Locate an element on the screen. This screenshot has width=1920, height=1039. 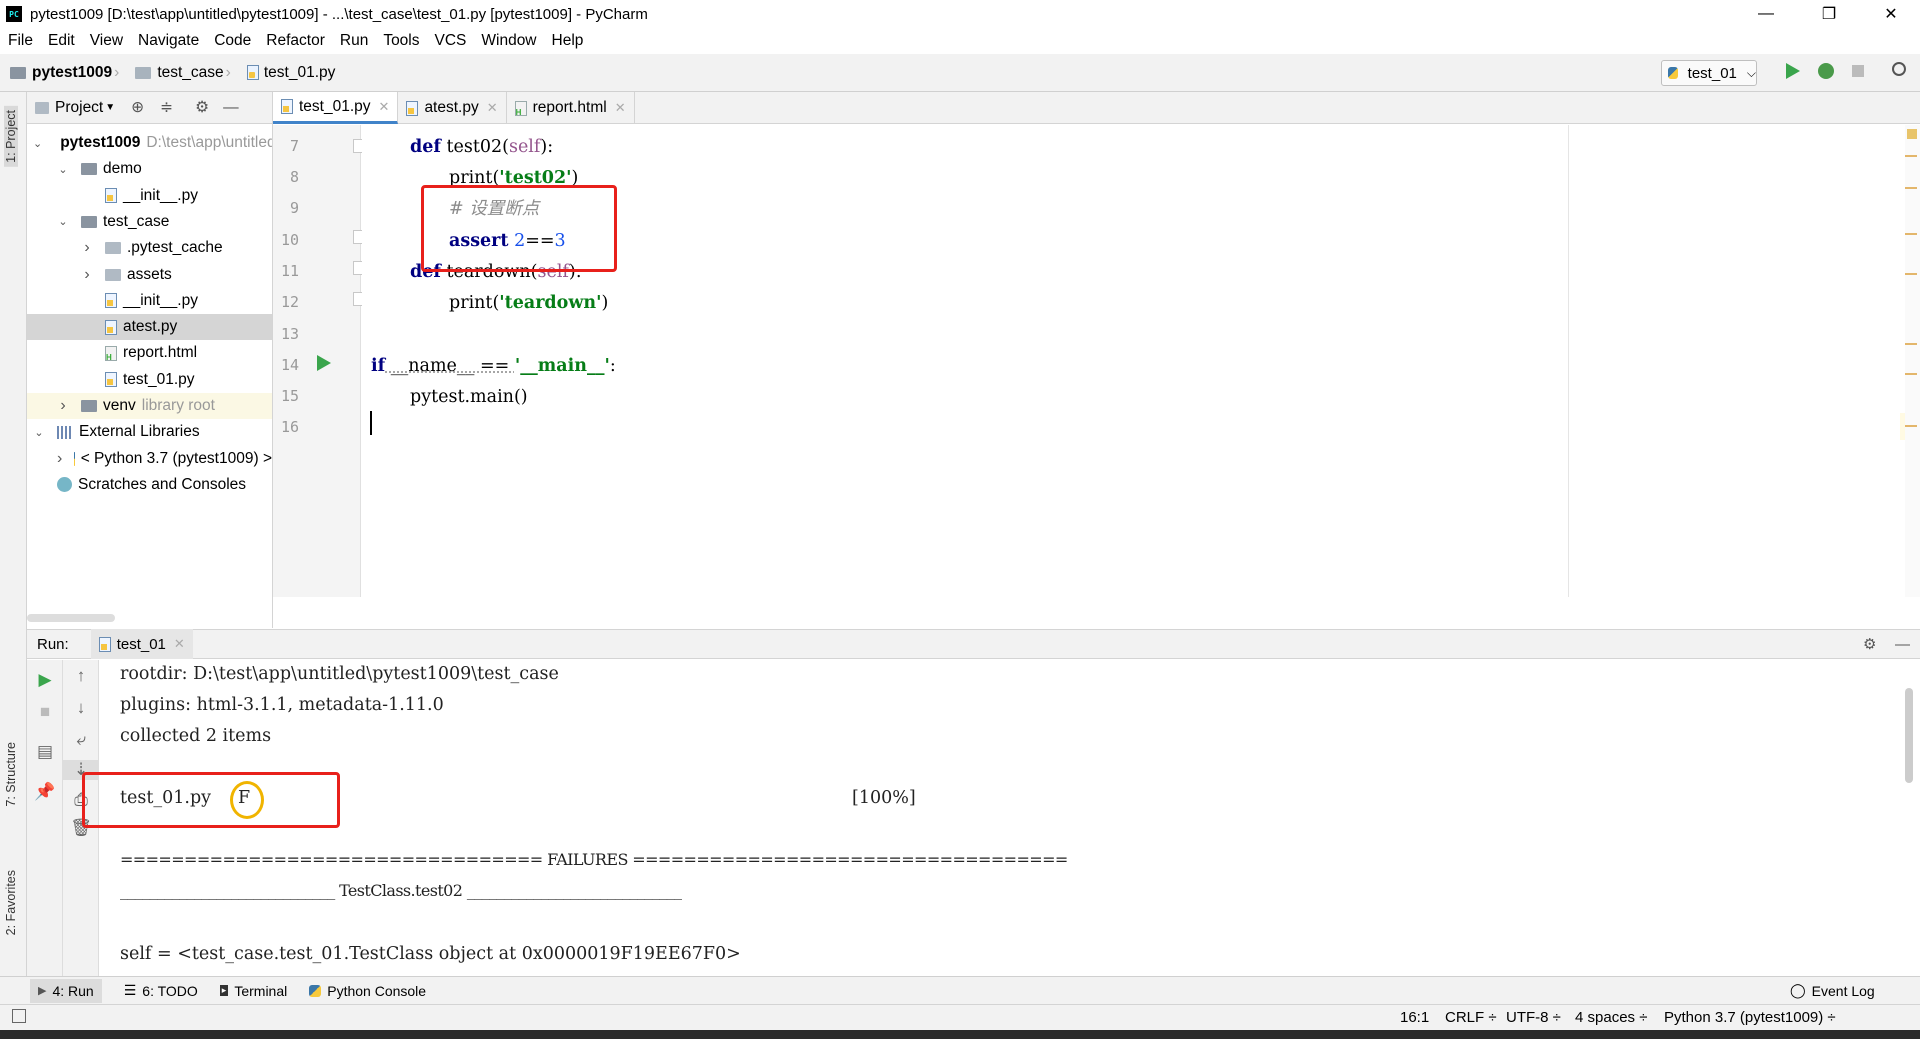
breadcrumb-folder: test_case › is located at coordinates (178, 73).